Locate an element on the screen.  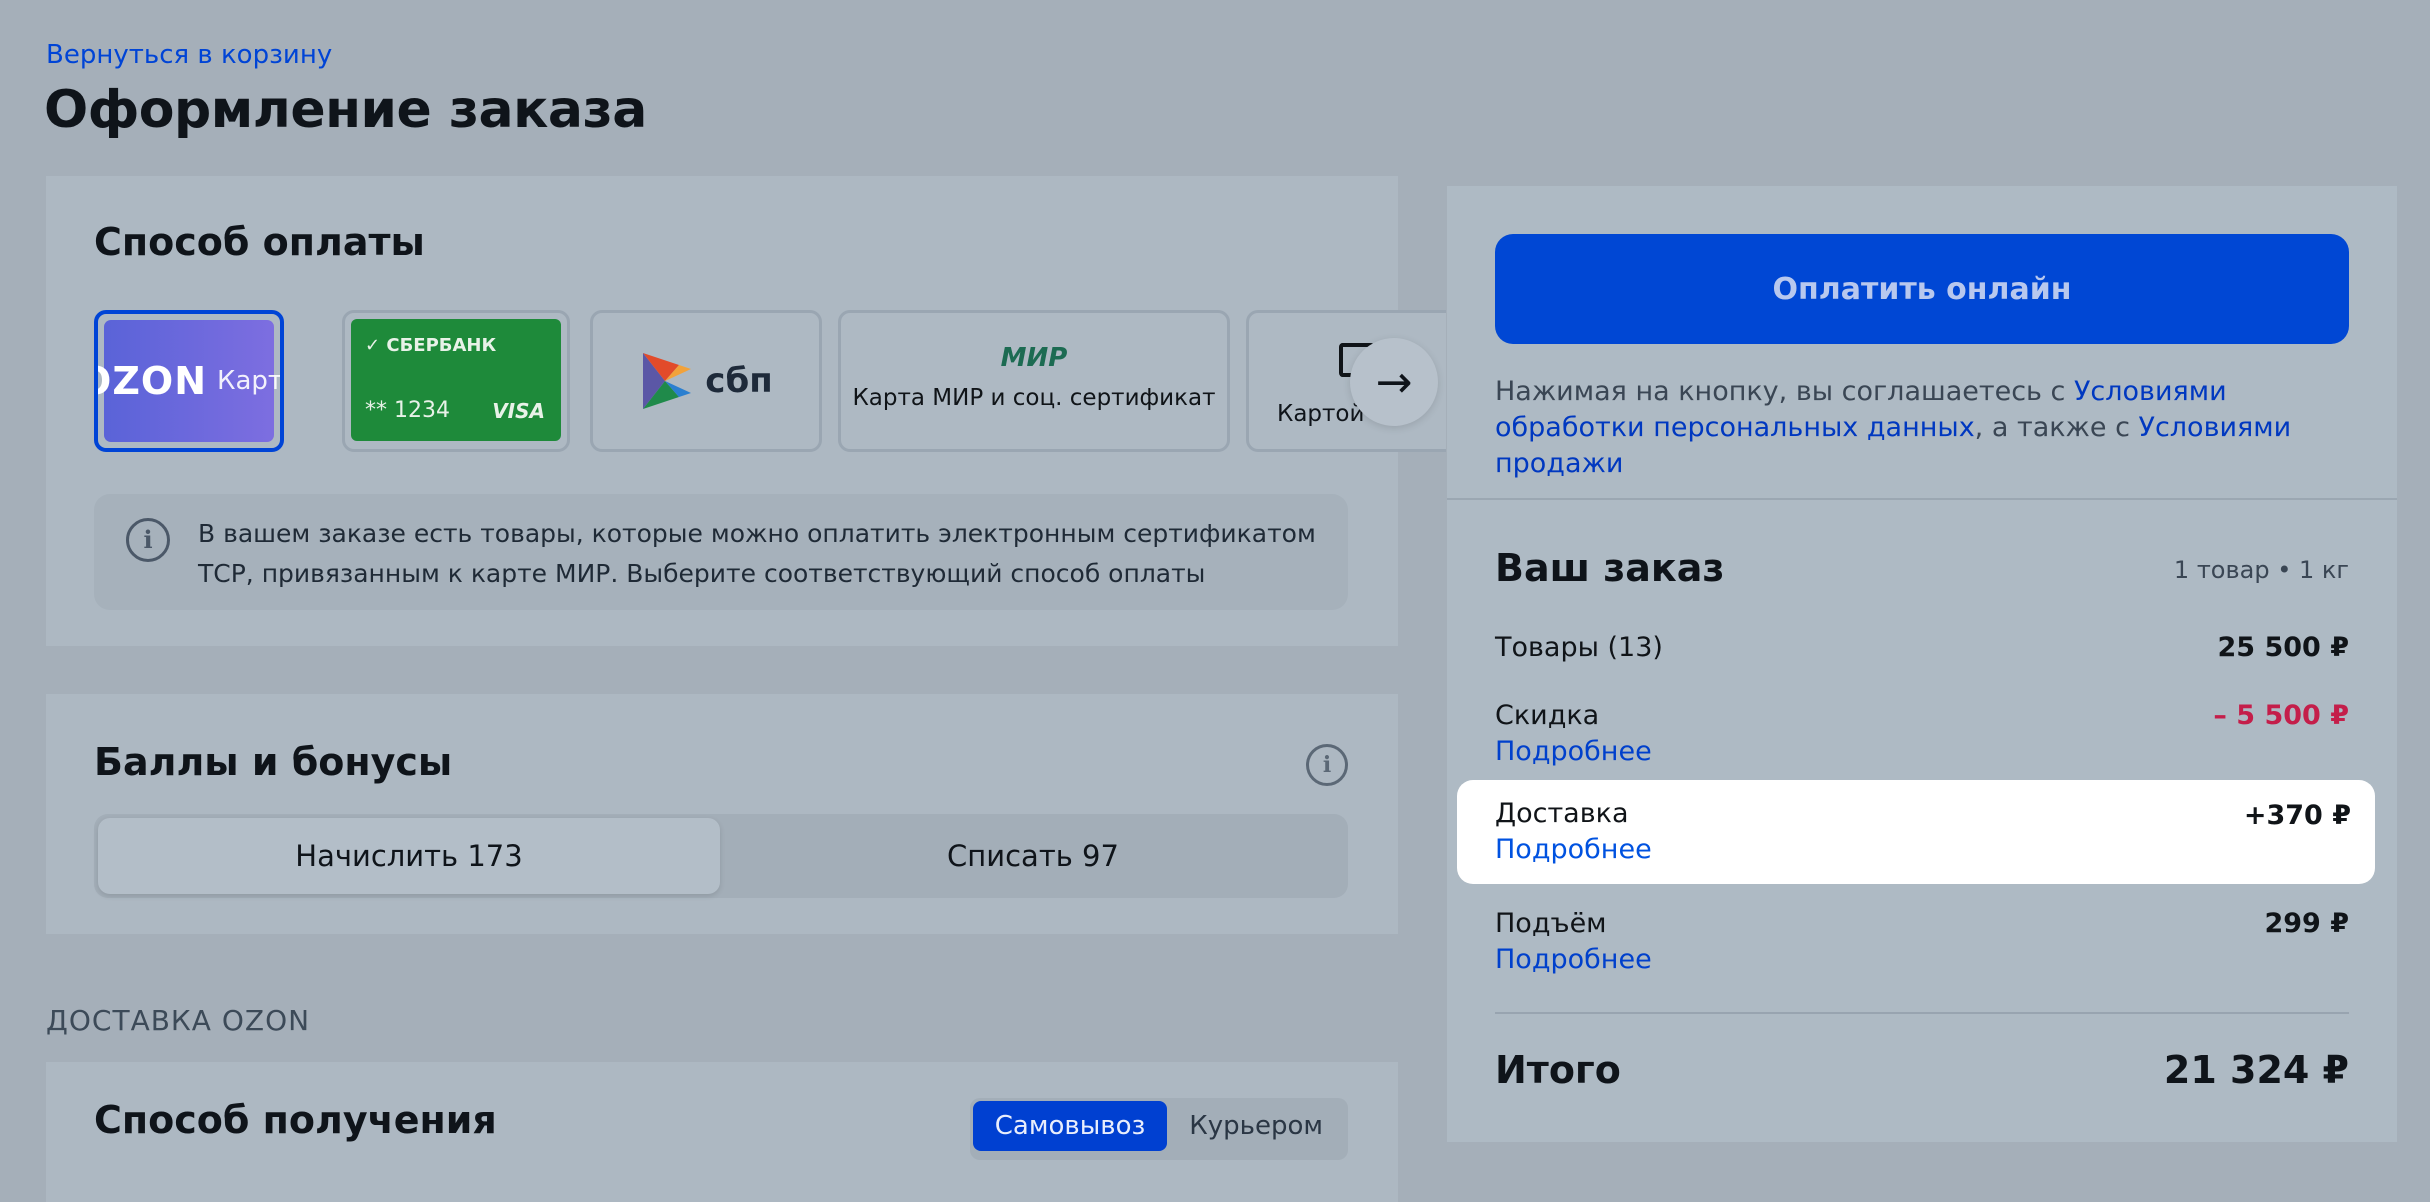
payment-card-mir: МИР Карта МИР и соц. сертификат is located at coordinates (1034, 381).